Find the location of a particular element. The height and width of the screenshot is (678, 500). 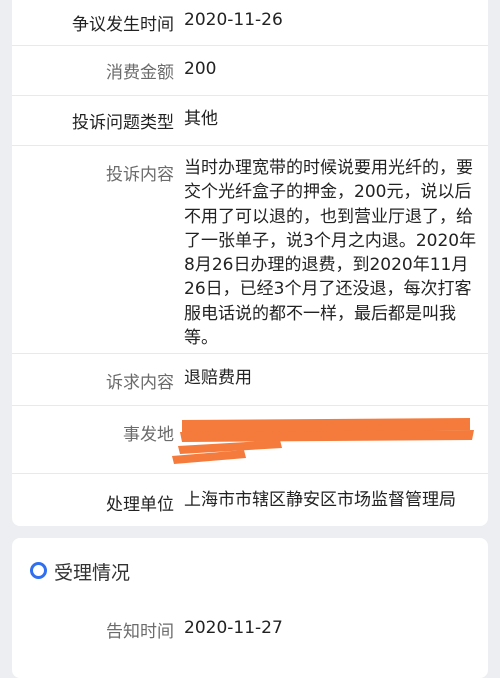

demand-label: 诉求内容 is located at coordinates (140, 383).